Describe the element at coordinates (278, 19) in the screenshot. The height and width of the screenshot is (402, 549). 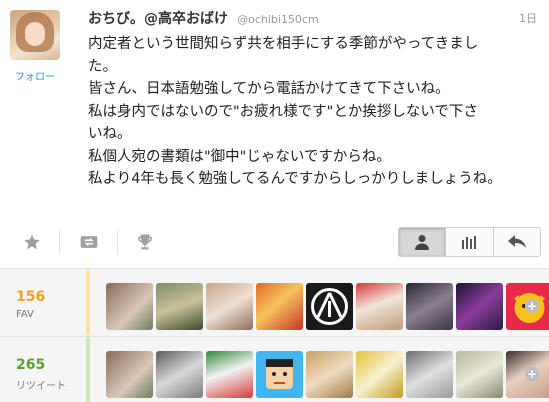
I see `screen-name: @ochibi150cm` at that location.